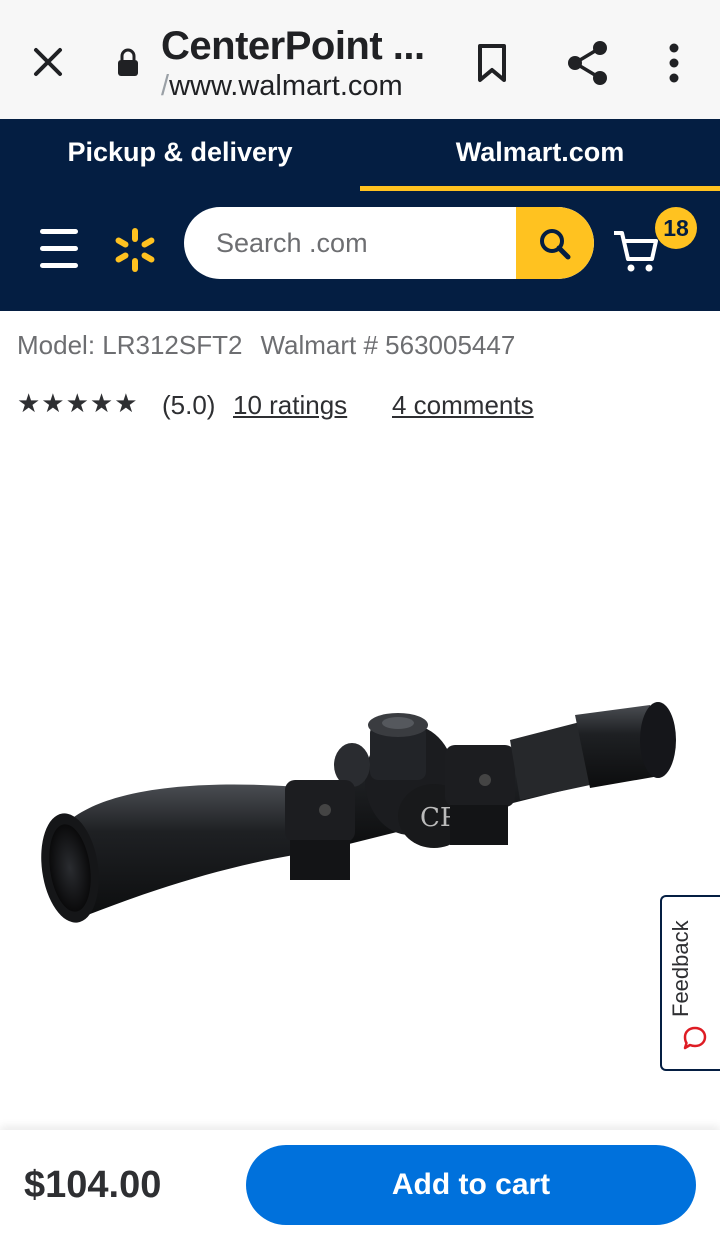  I want to click on star-rating: ★★★★★, so click(78, 403).